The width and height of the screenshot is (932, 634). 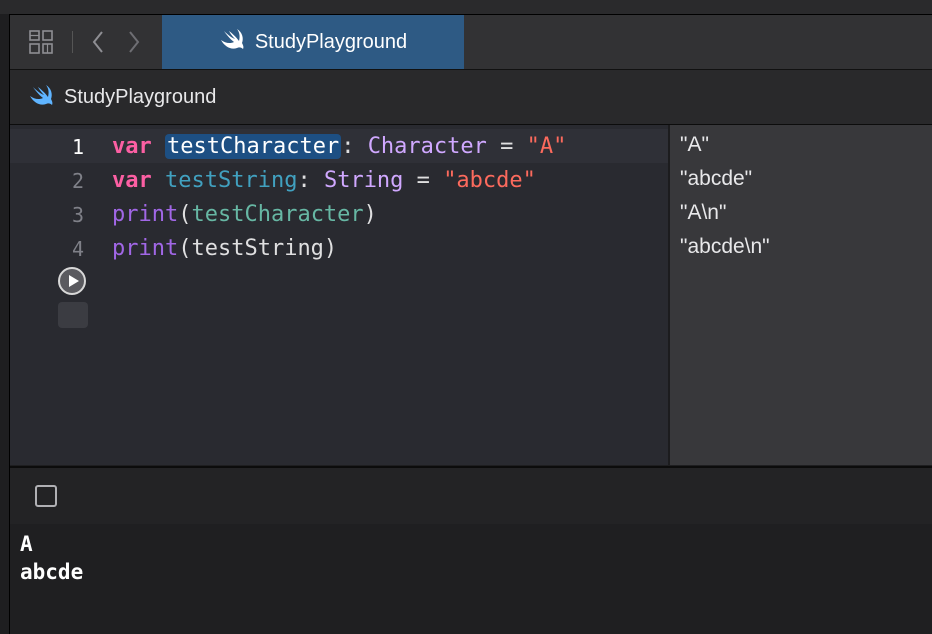 What do you see at coordinates (703, 213) in the screenshot?
I see `result-value: "A\n"` at bounding box center [703, 213].